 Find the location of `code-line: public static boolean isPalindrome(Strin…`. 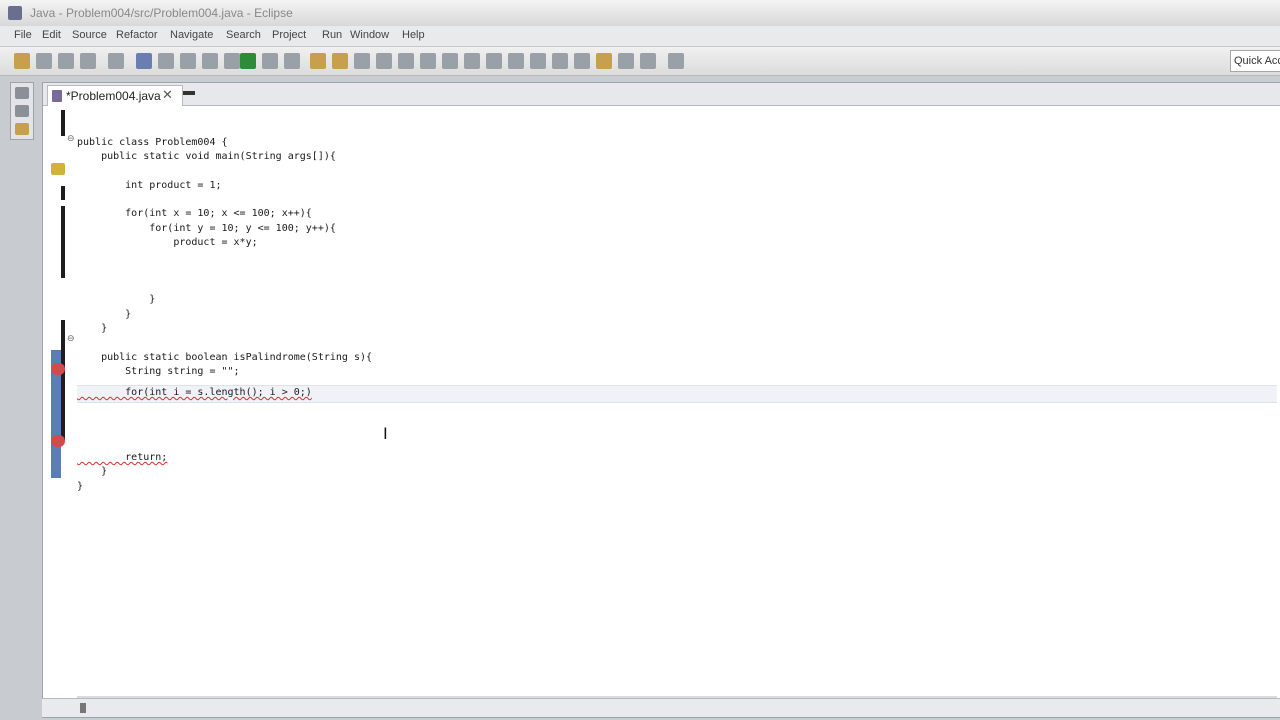

code-line: public static boolean isPalindrome(Strin… is located at coordinates (225, 357).